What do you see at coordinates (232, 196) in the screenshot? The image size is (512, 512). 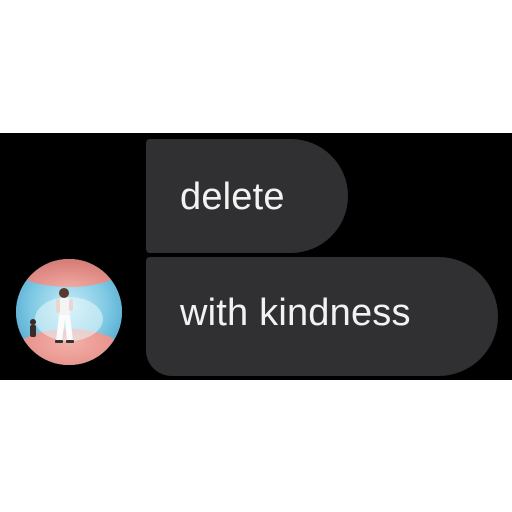 I see `message-text: delete` at bounding box center [232, 196].